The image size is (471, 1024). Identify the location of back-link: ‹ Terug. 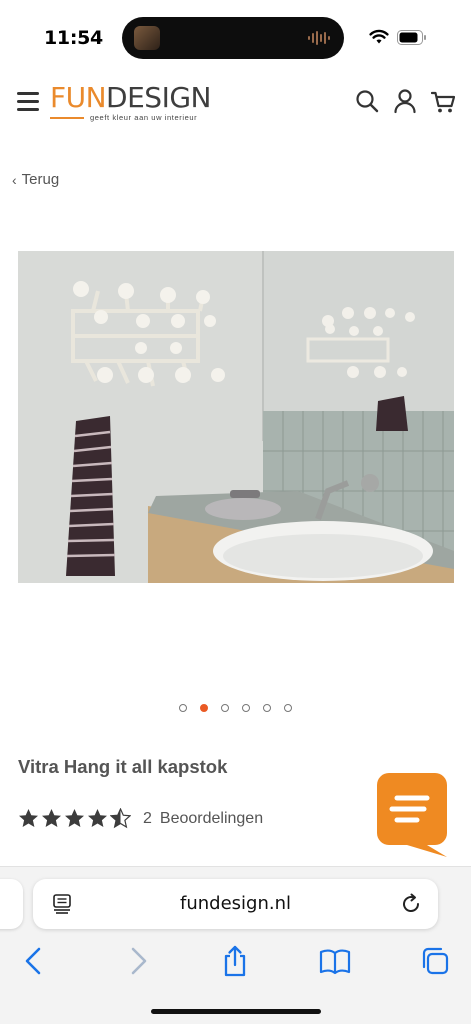
(35, 179).